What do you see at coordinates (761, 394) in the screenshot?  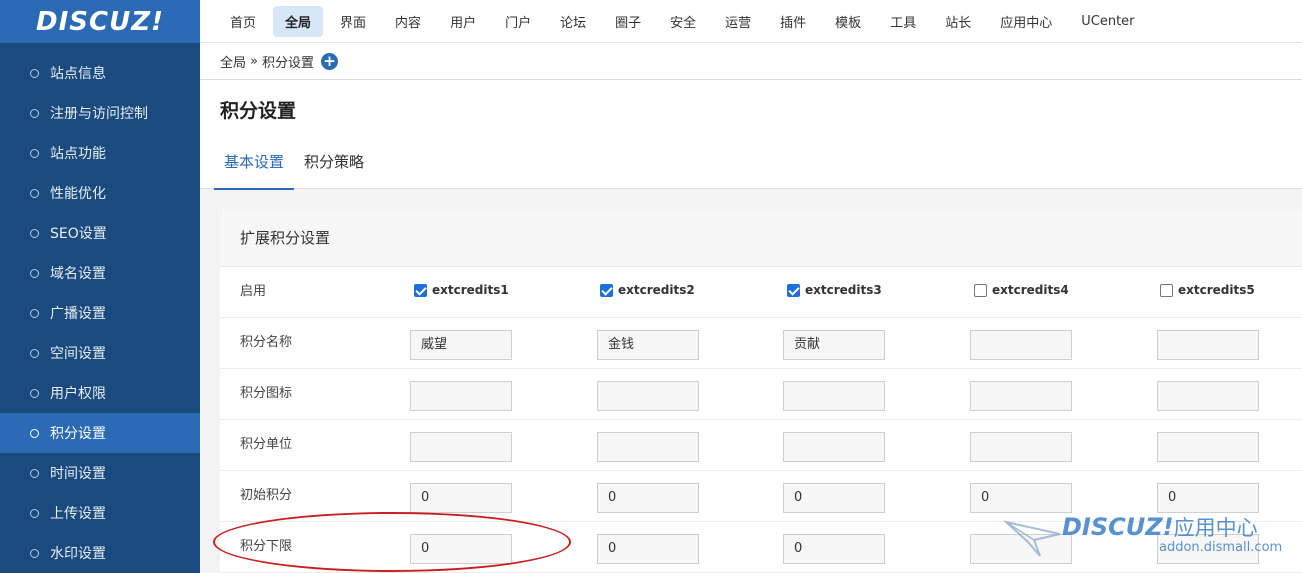 I see `table-row-credit-icon: 积分图标` at bounding box center [761, 394].